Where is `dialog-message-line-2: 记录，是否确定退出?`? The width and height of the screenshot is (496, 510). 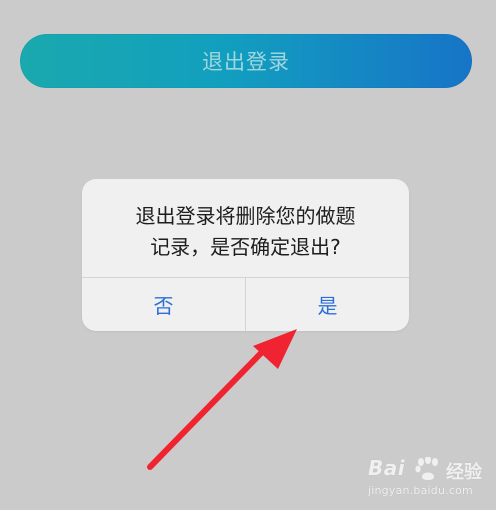 dialog-message-line-2: 记录，是否确定退出? is located at coordinates (245, 247).